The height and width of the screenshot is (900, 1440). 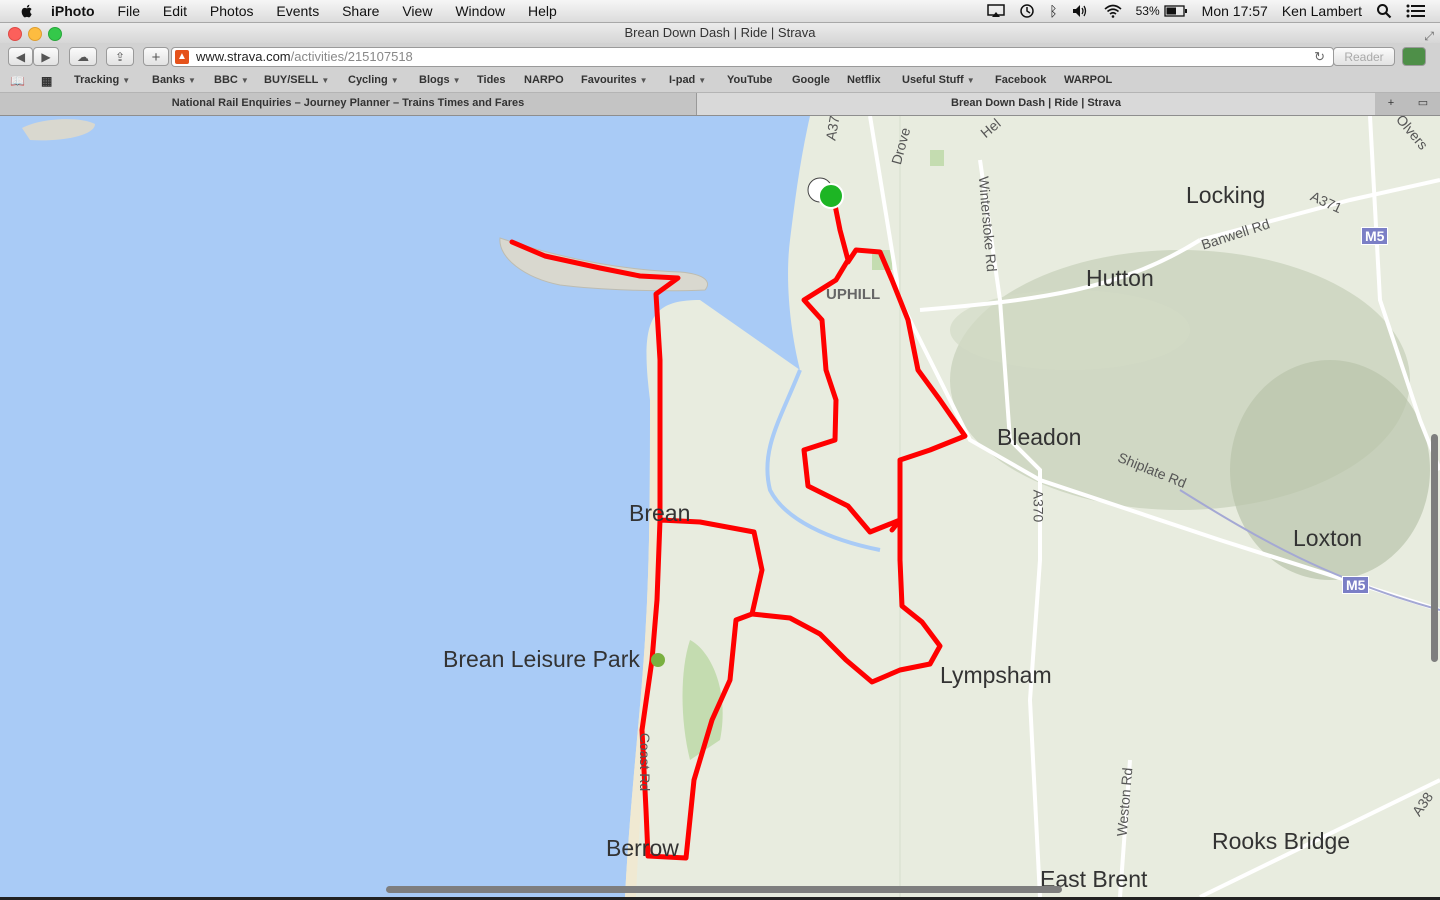 I want to click on close-window-button, so click(x=15, y=34).